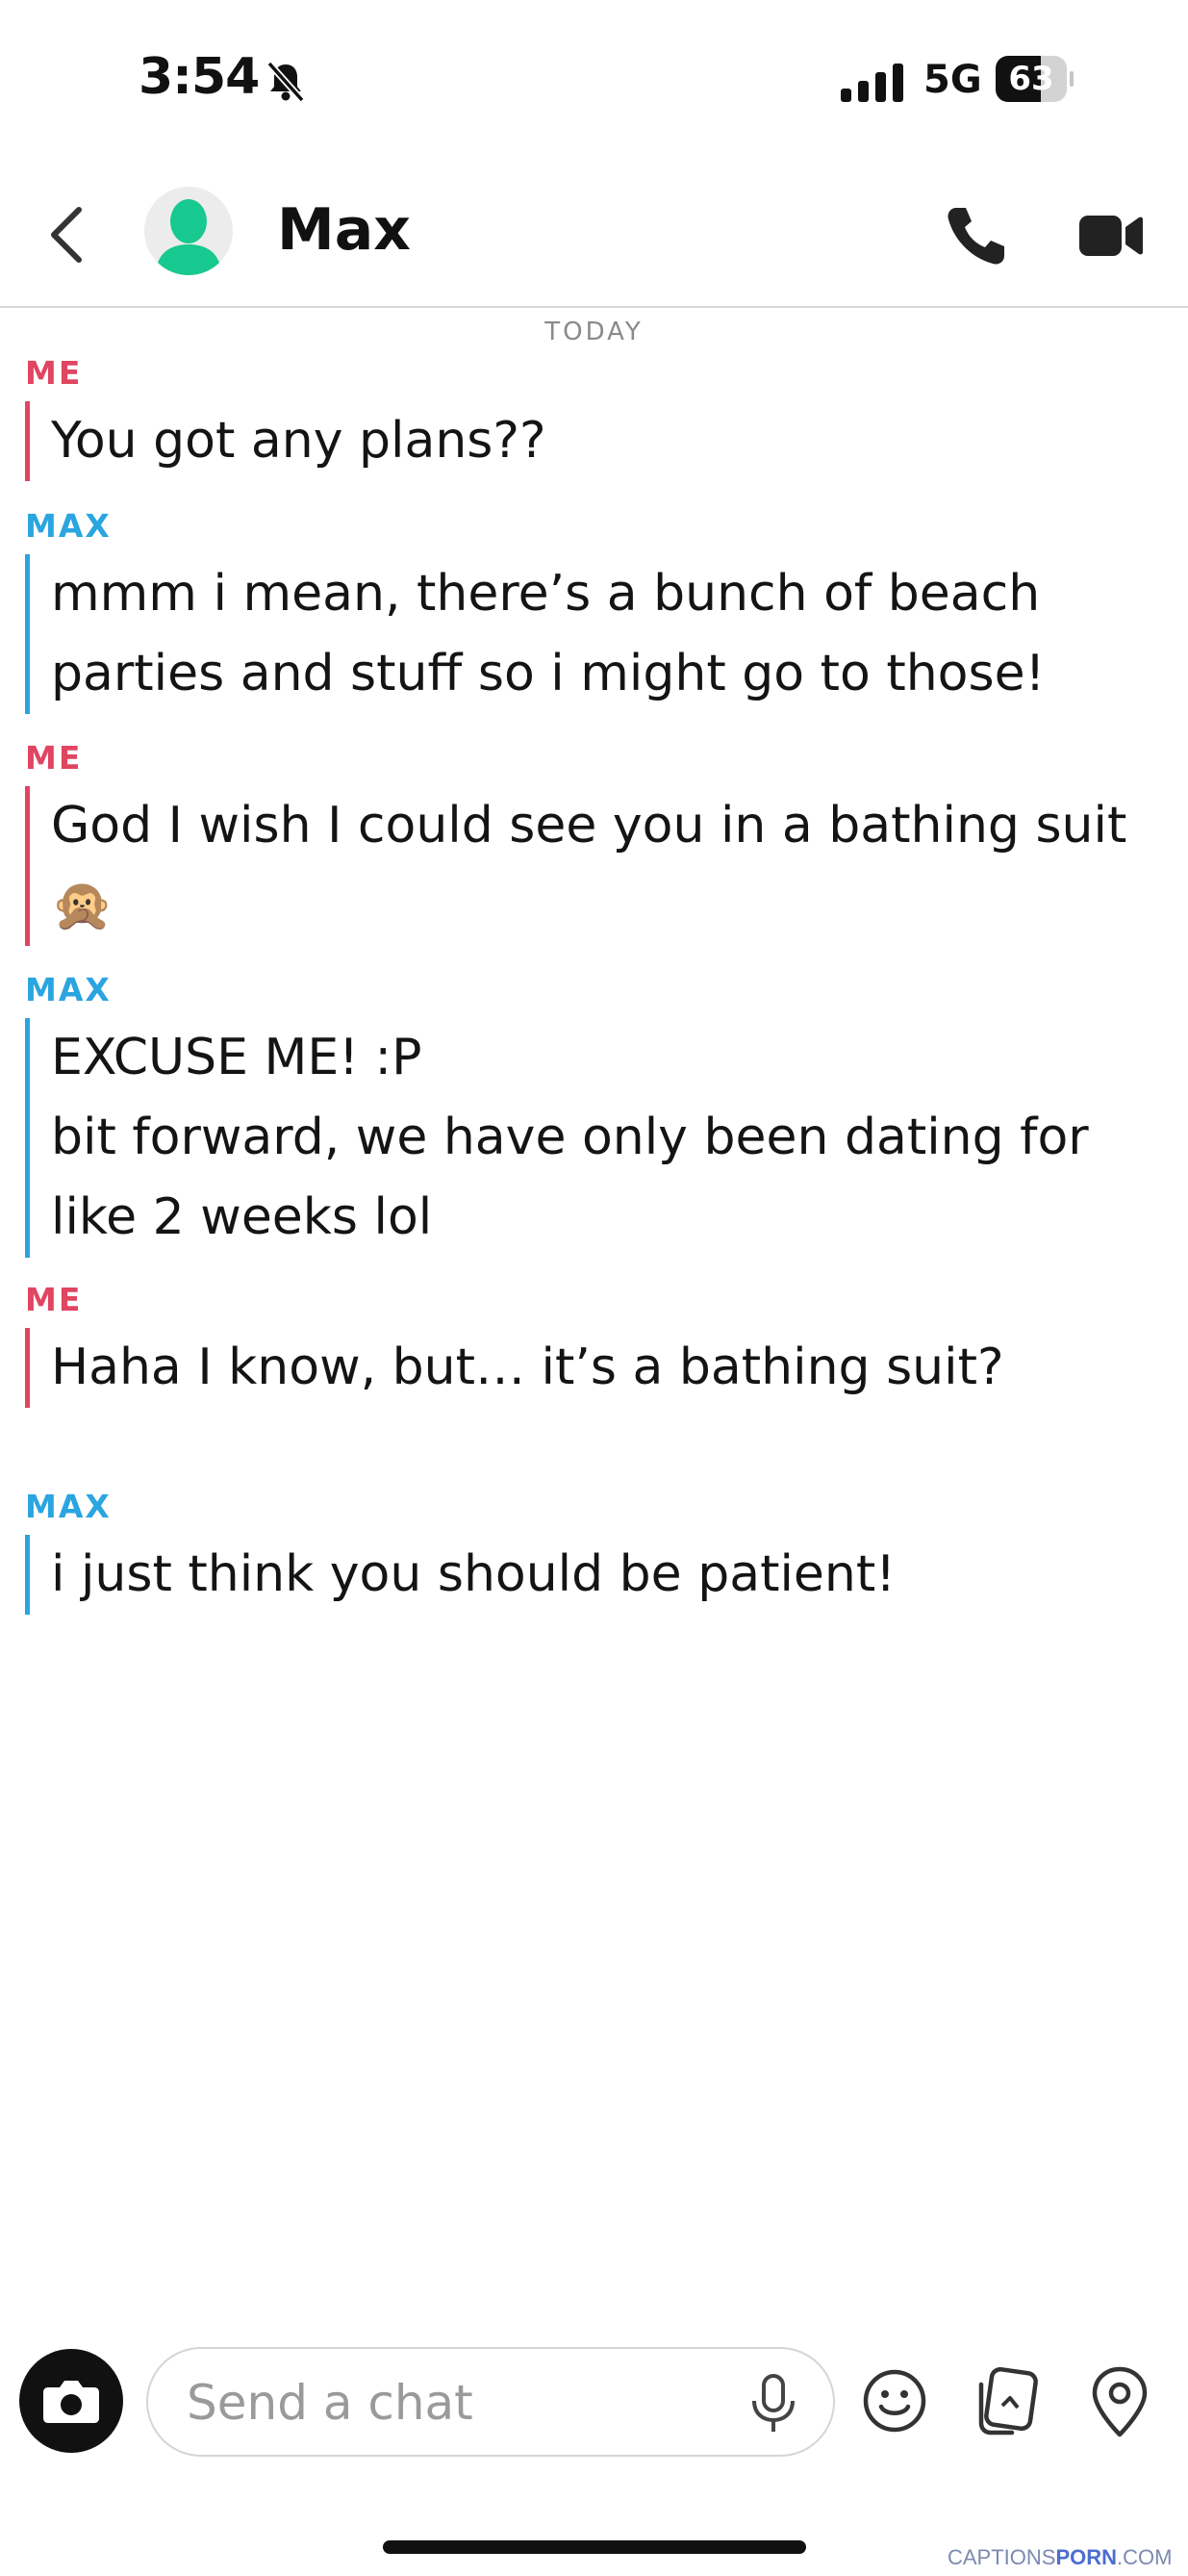  What do you see at coordinates (952, 80) in the screenshot?
I see `network-type: 5G` at bounding box center [952, 80].